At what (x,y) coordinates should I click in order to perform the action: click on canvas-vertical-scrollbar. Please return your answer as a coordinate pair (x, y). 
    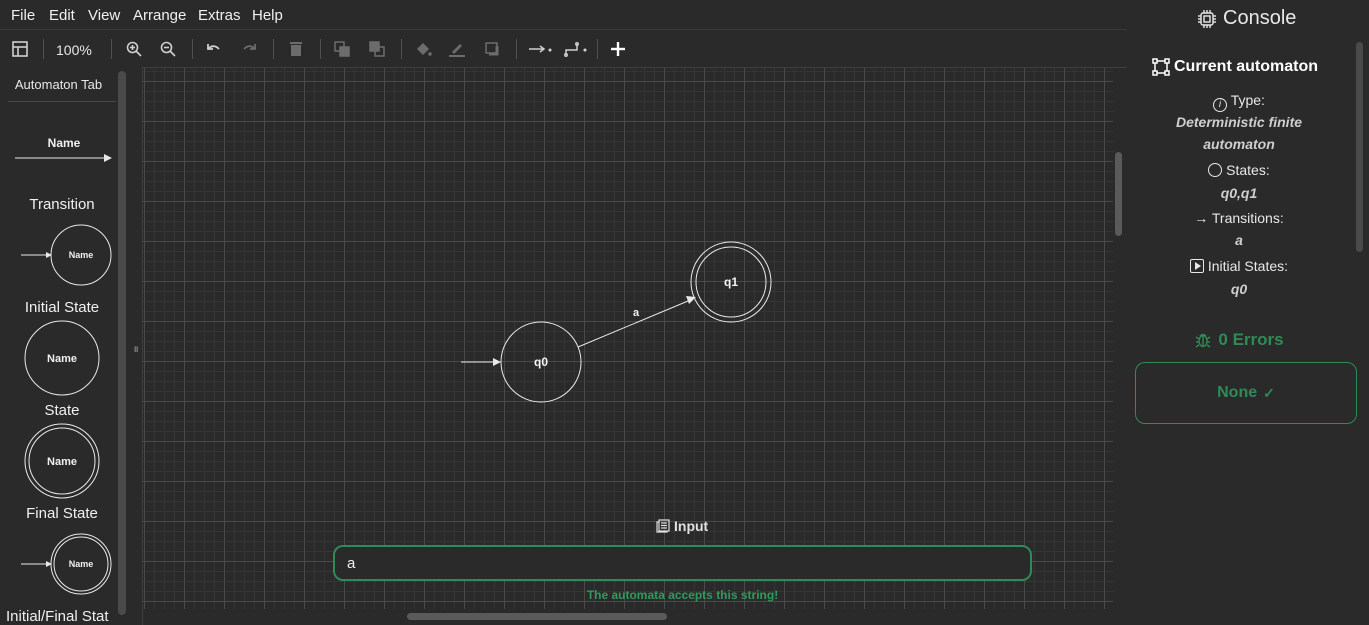
    Looking at the image, I should click on (1118, 194).